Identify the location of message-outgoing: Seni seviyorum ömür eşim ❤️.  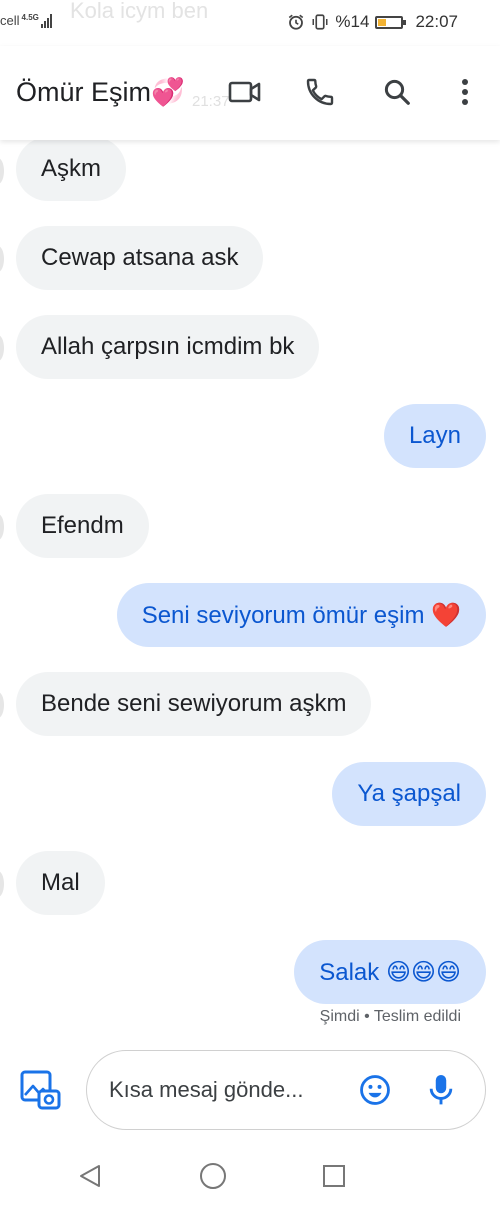
(301, 615).